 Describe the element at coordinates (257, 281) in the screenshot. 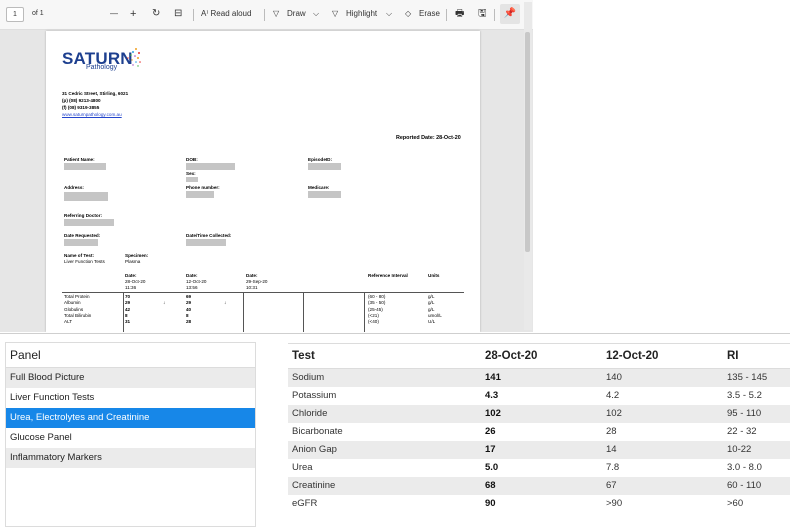

I see `date-col3-date: 29-Sep-20` at that location.